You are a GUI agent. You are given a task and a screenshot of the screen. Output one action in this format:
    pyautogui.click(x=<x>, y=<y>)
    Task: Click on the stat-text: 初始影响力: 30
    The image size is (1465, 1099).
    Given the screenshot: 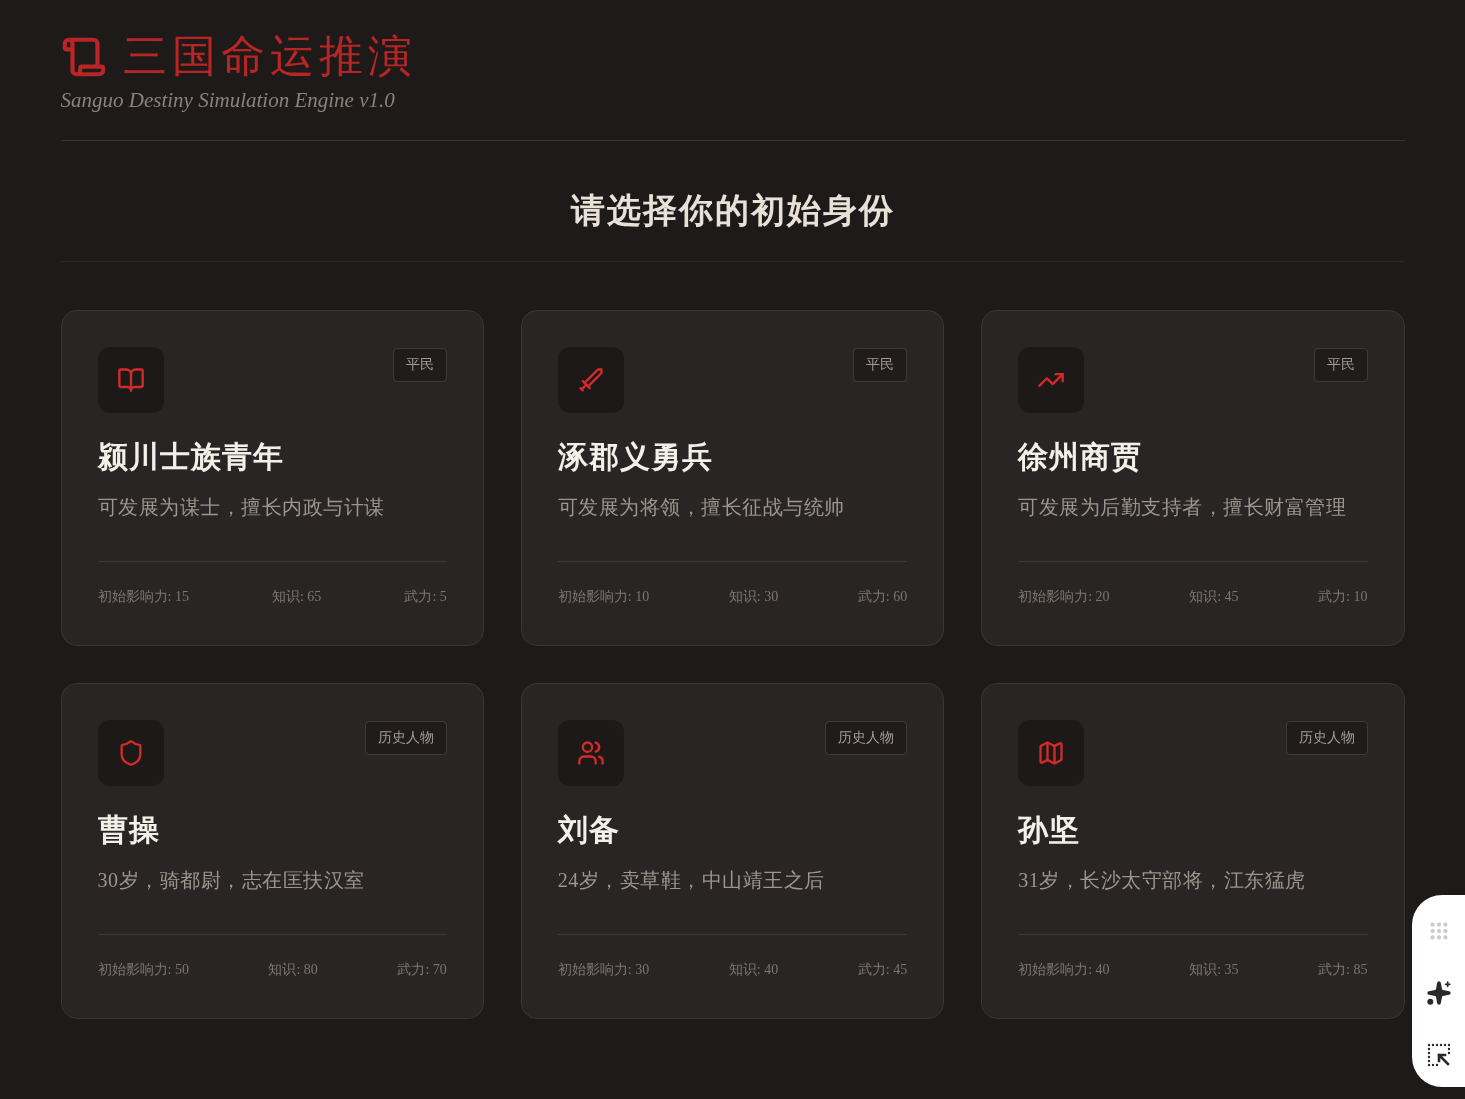 What is the action you would take?
    pyautogui.click(x=603, y=970)
    